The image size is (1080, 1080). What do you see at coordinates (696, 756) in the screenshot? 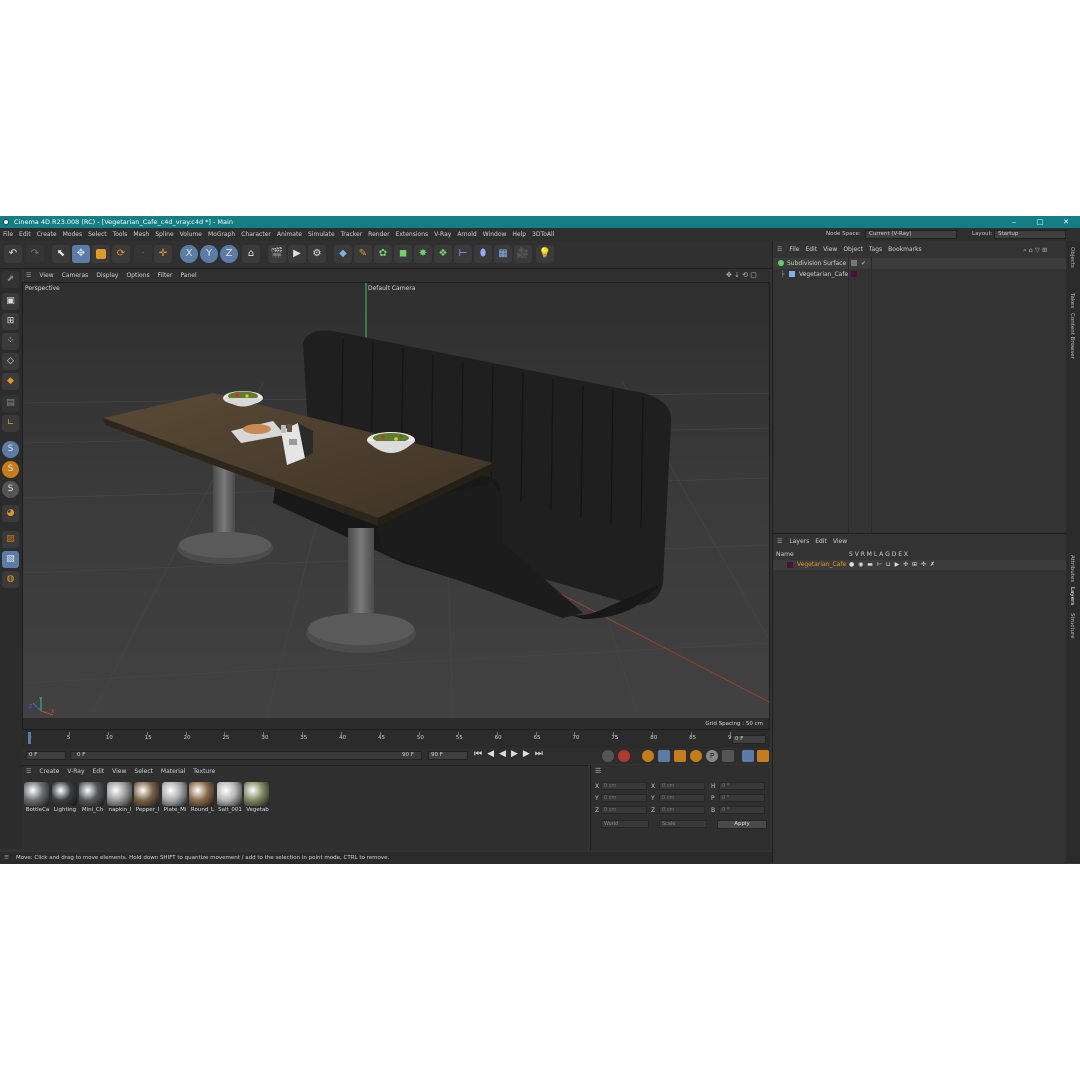
I see `key-rotation-icon` at bounding box center [696, 756].